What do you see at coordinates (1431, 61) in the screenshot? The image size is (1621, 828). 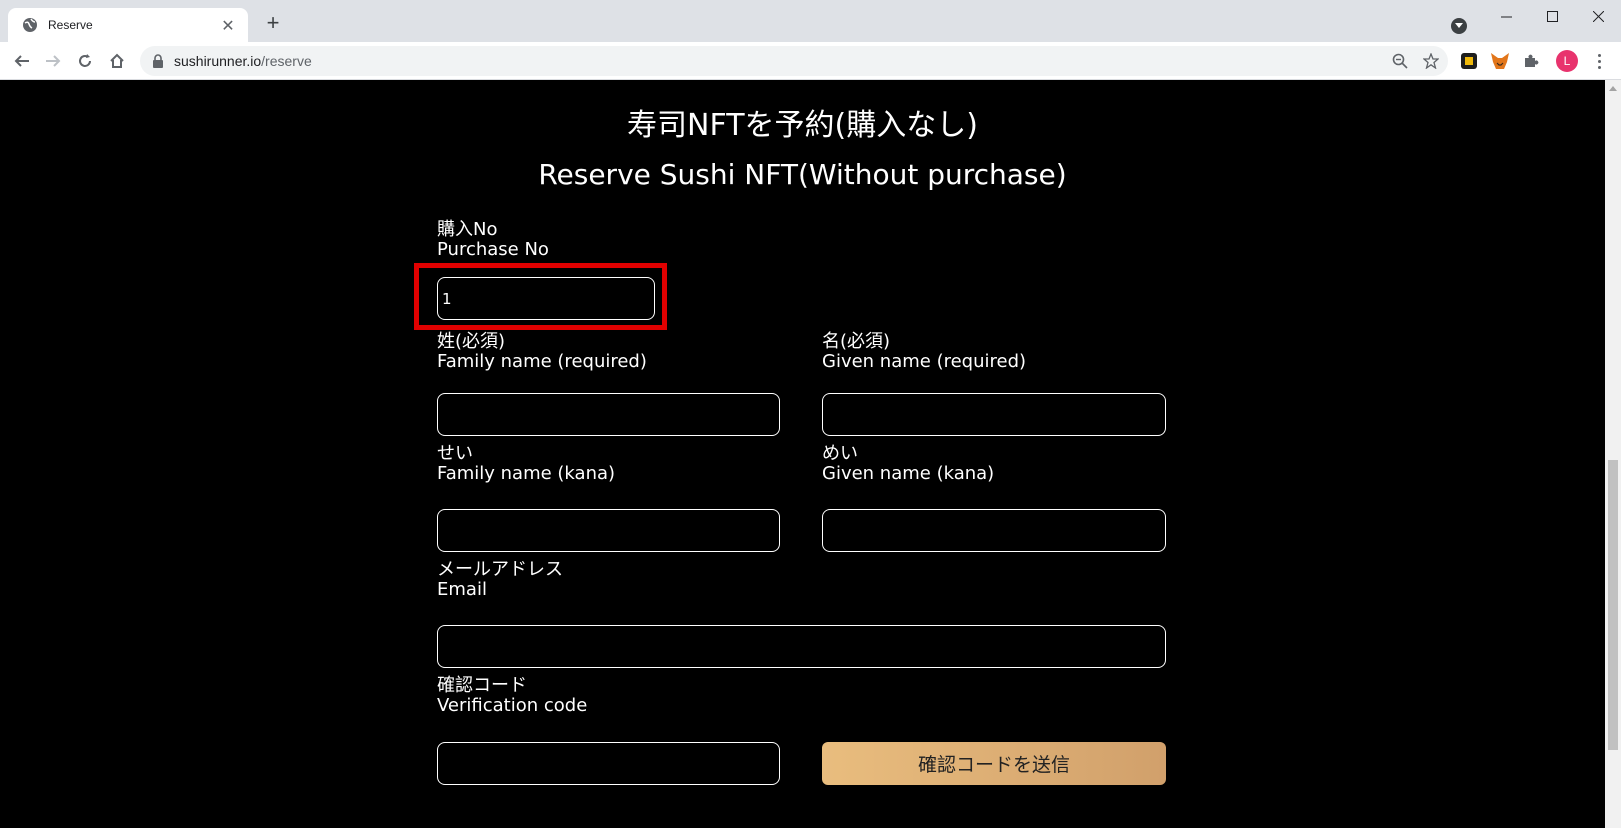 I see `bookmark-star-icon` at bounding box center [1431, 61].